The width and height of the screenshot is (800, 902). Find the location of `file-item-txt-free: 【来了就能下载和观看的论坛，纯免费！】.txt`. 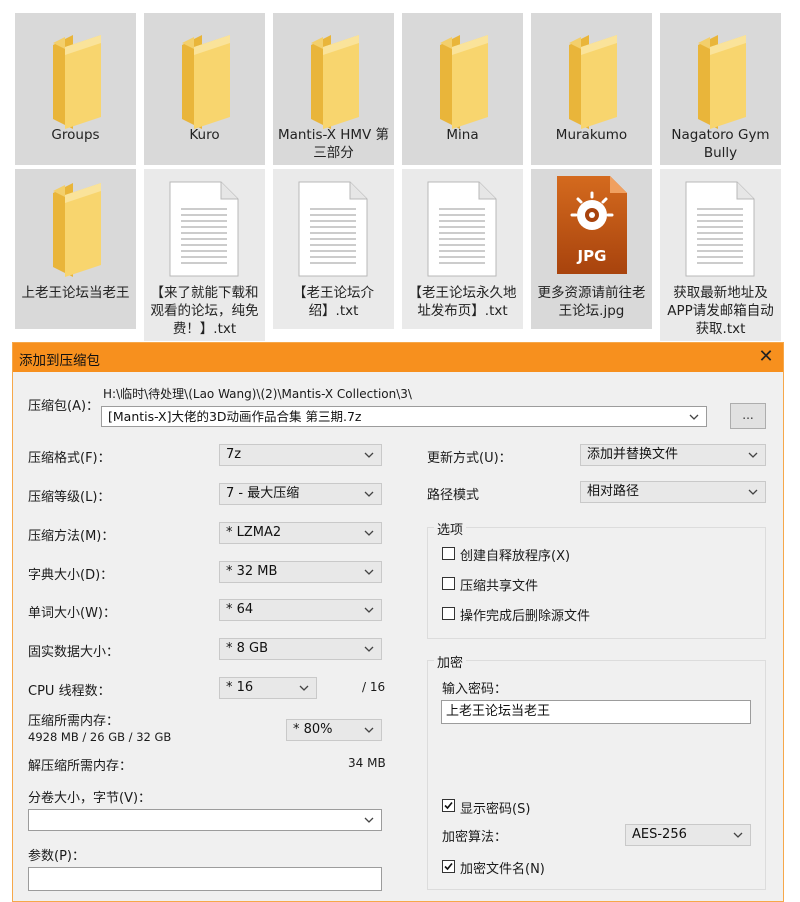

file-item-txt-free: 【来了就能下载和观看的论坛，纯免费！】.txt is located at coordinates (204, 255).